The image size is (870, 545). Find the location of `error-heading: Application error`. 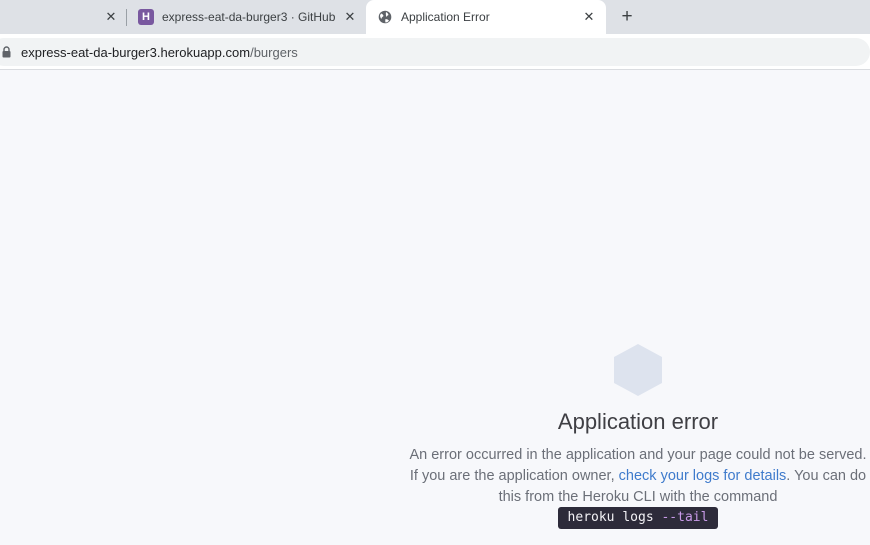

error-heading: Application error is located at coordinates (638, 421).